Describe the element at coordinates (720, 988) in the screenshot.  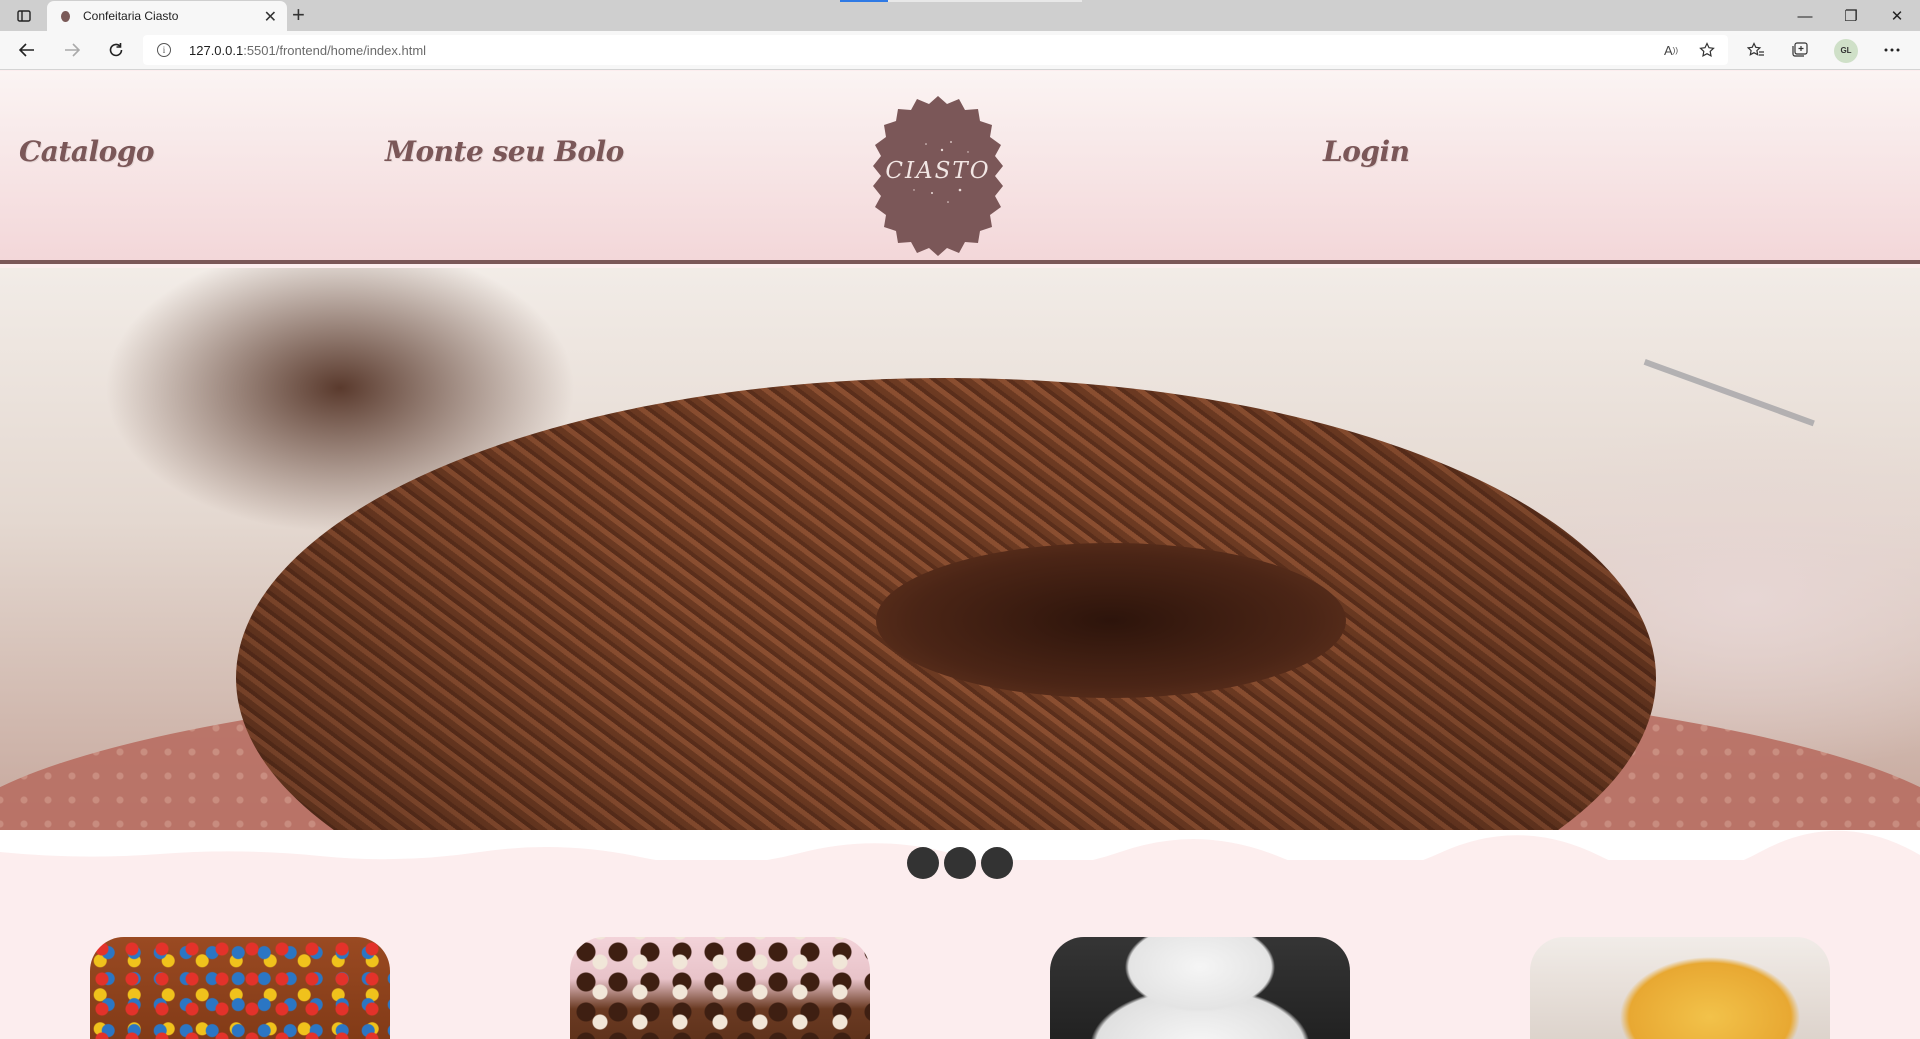
I see `product-card-brigadeiro-cake` at that location.